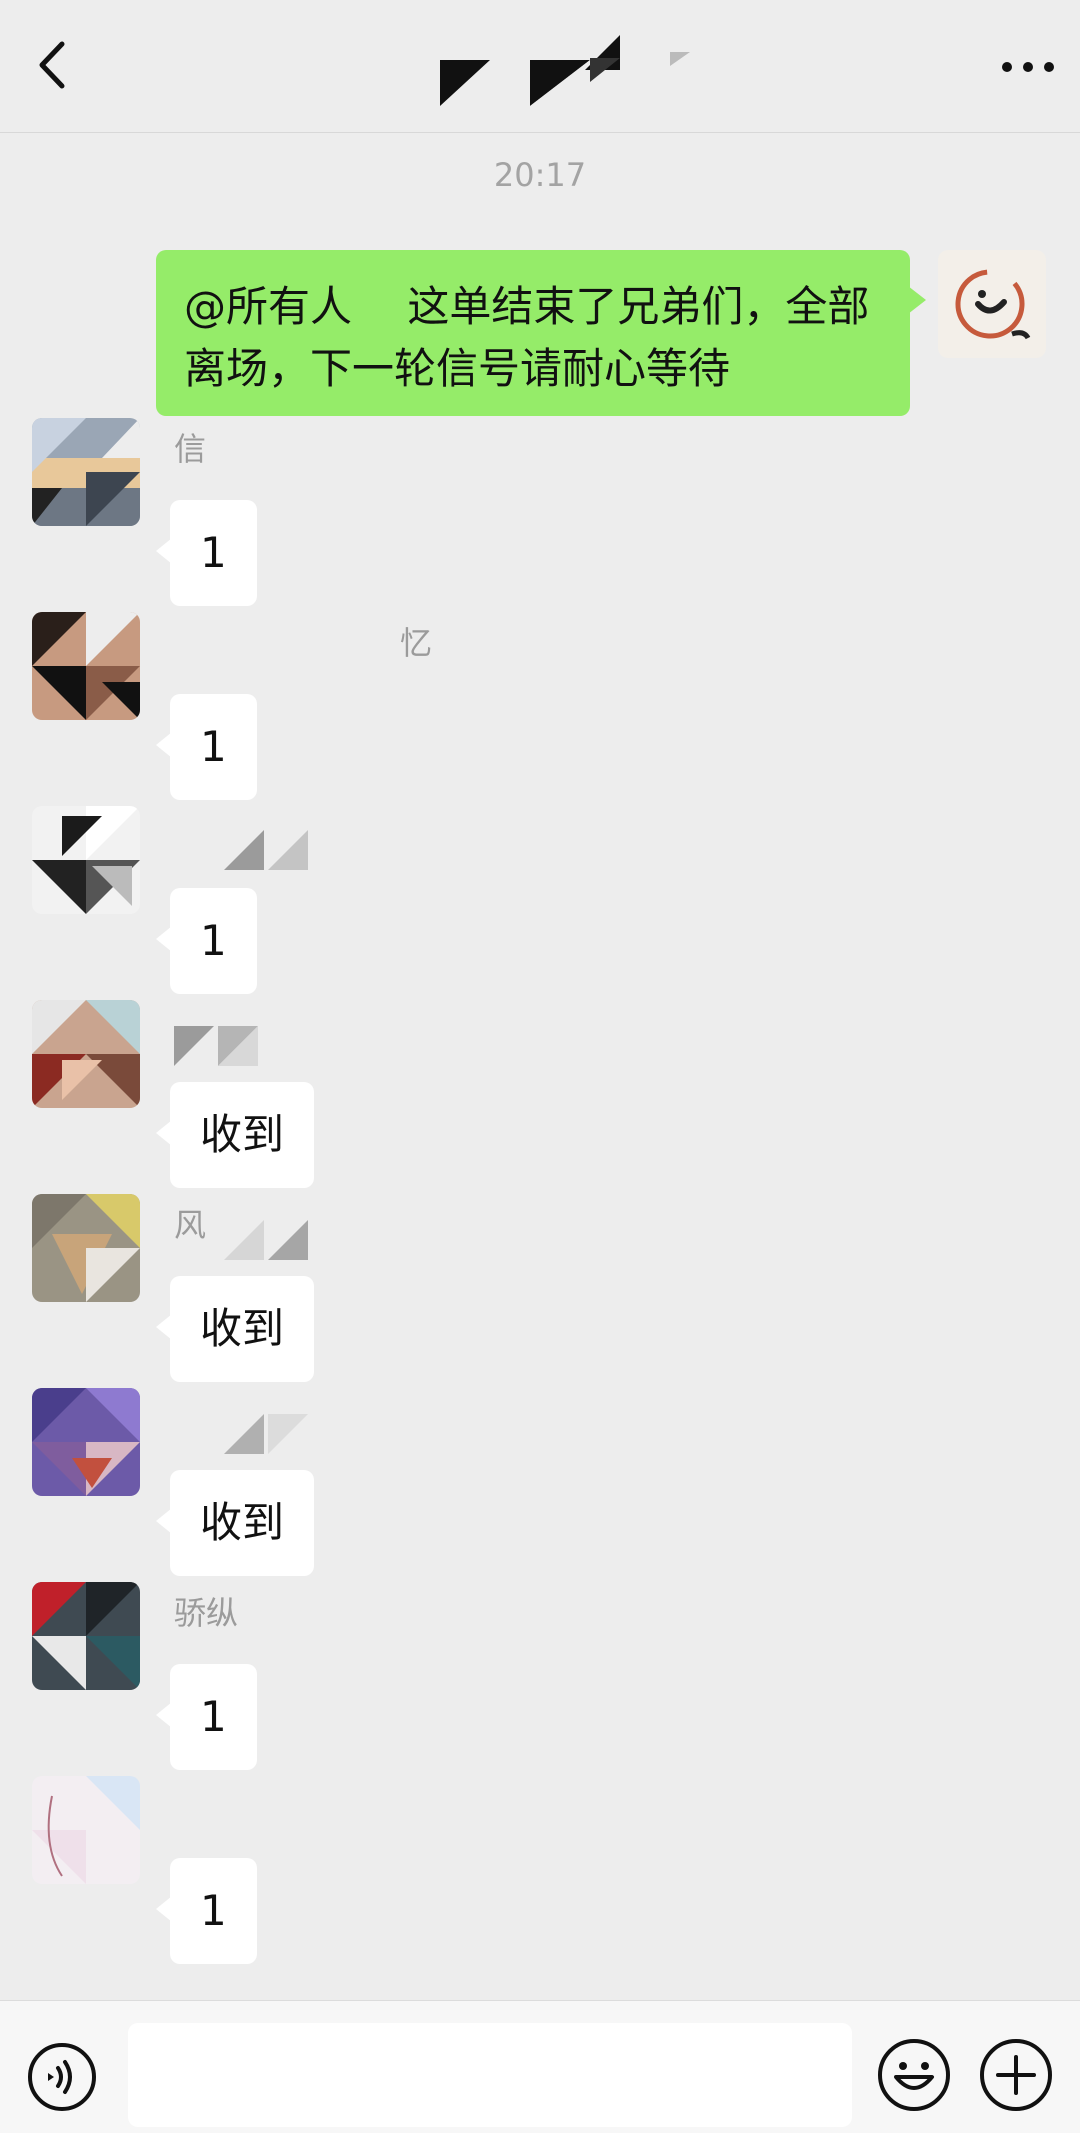 The height and width of the screenshot is (2133, 1080). Describe the element at coordinates (190, 1225) in the screenshot. I see `sender-name: 风` at that location.